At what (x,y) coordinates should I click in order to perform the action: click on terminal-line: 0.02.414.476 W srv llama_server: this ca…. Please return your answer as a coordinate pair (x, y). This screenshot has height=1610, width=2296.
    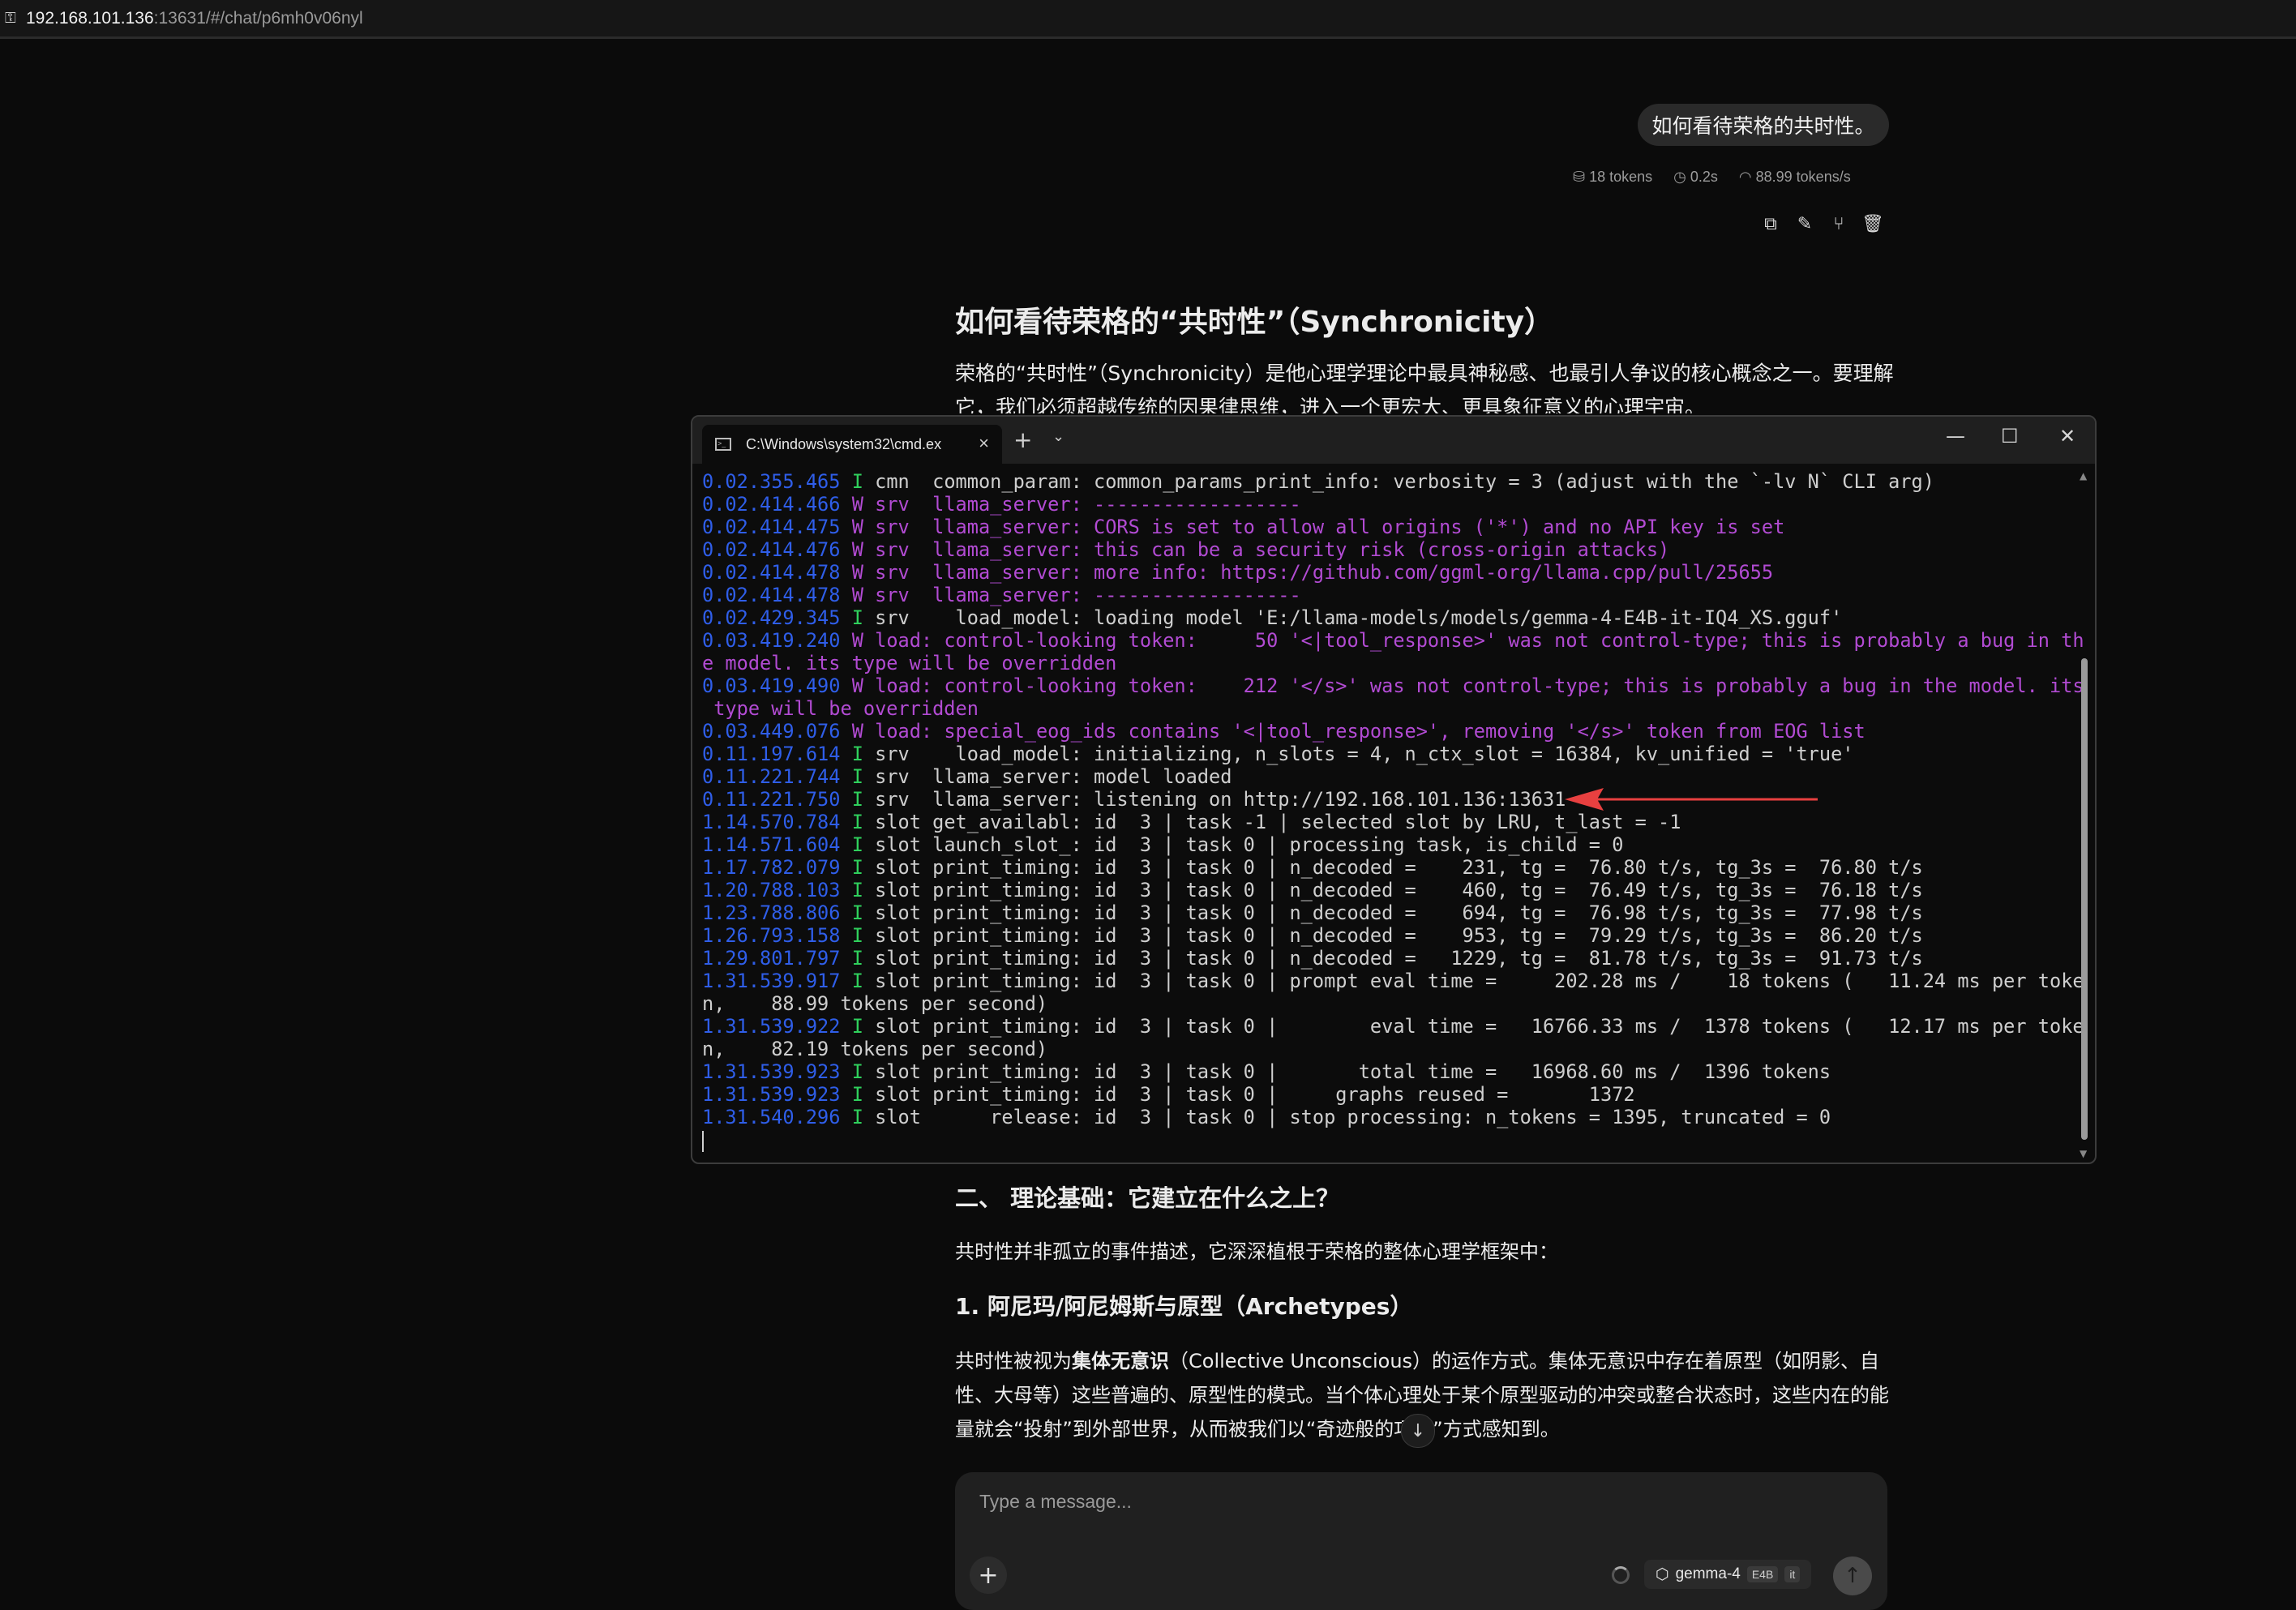
    Looking at the image, I should click on (1387, 549).